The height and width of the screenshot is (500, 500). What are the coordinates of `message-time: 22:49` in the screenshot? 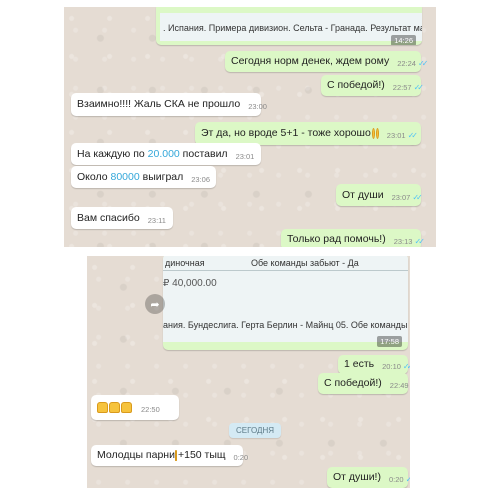 It's located at (399, 385).